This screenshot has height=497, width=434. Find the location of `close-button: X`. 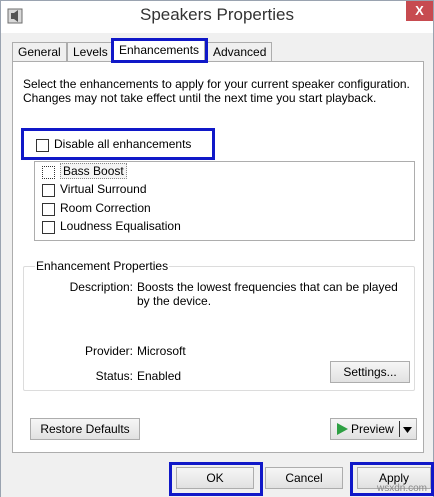

close-button: X is located at coordinates (419, 11).